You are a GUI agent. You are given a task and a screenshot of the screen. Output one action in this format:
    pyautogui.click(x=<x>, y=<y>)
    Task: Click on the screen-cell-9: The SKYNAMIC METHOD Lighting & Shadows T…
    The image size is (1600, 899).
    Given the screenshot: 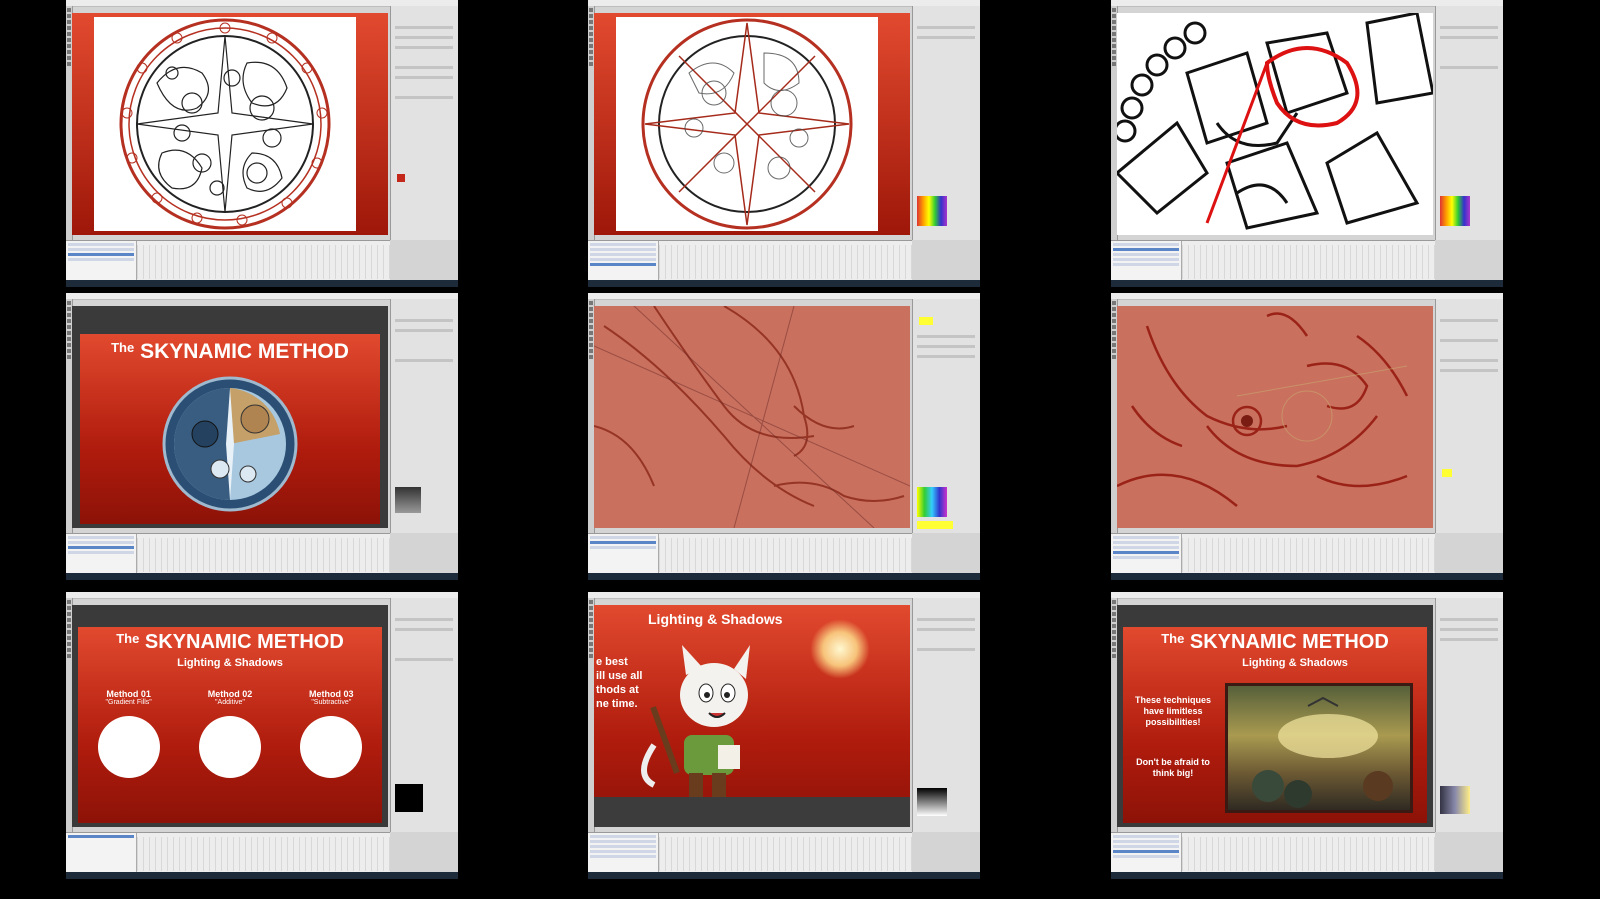 What is the action you would take?
    pyautogui.click(x=1307, y=735)
    